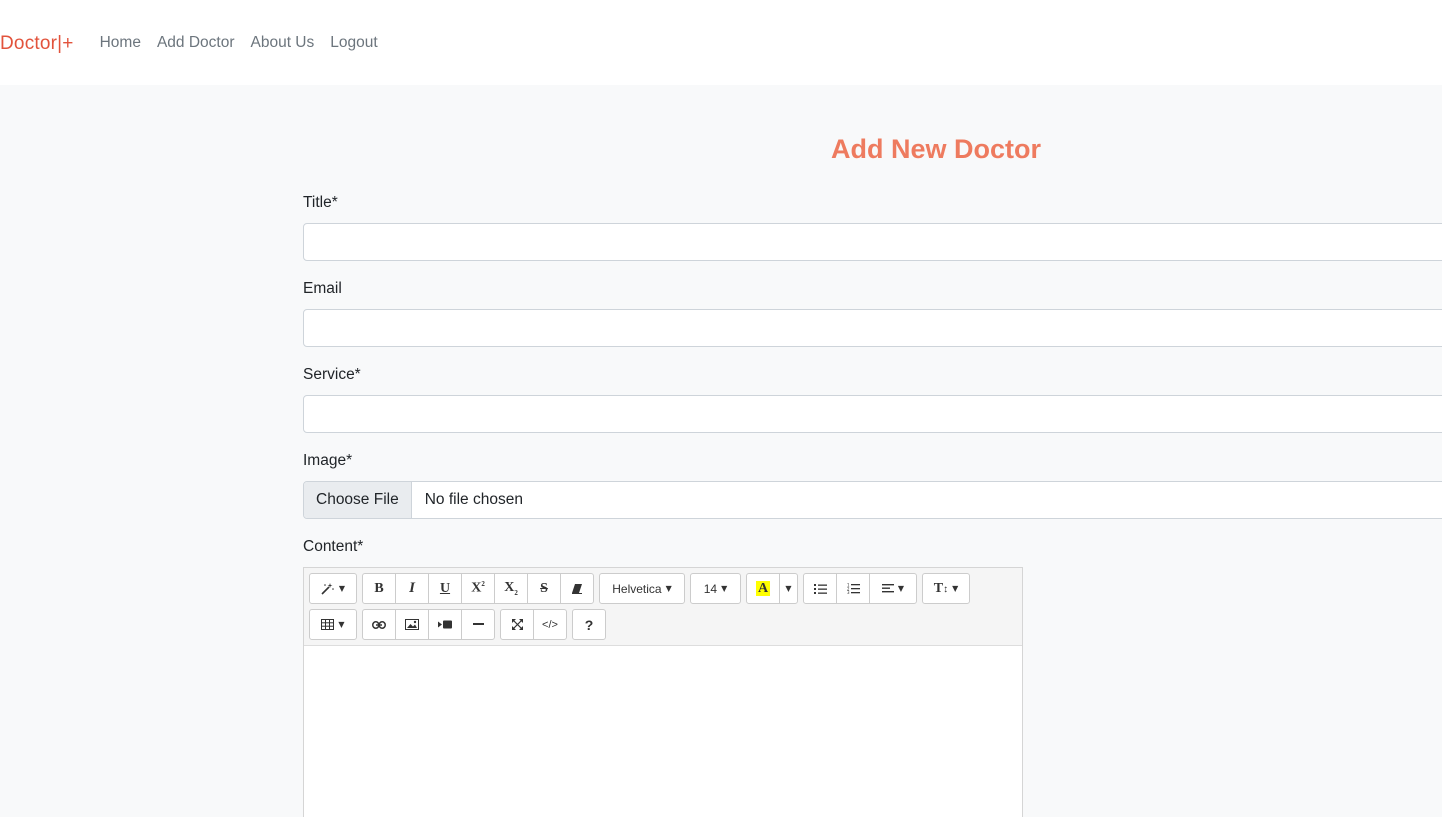 This screenshot has width=1442, height=817. I want to click on ordered-list-icon: 123, so click(853, 588).